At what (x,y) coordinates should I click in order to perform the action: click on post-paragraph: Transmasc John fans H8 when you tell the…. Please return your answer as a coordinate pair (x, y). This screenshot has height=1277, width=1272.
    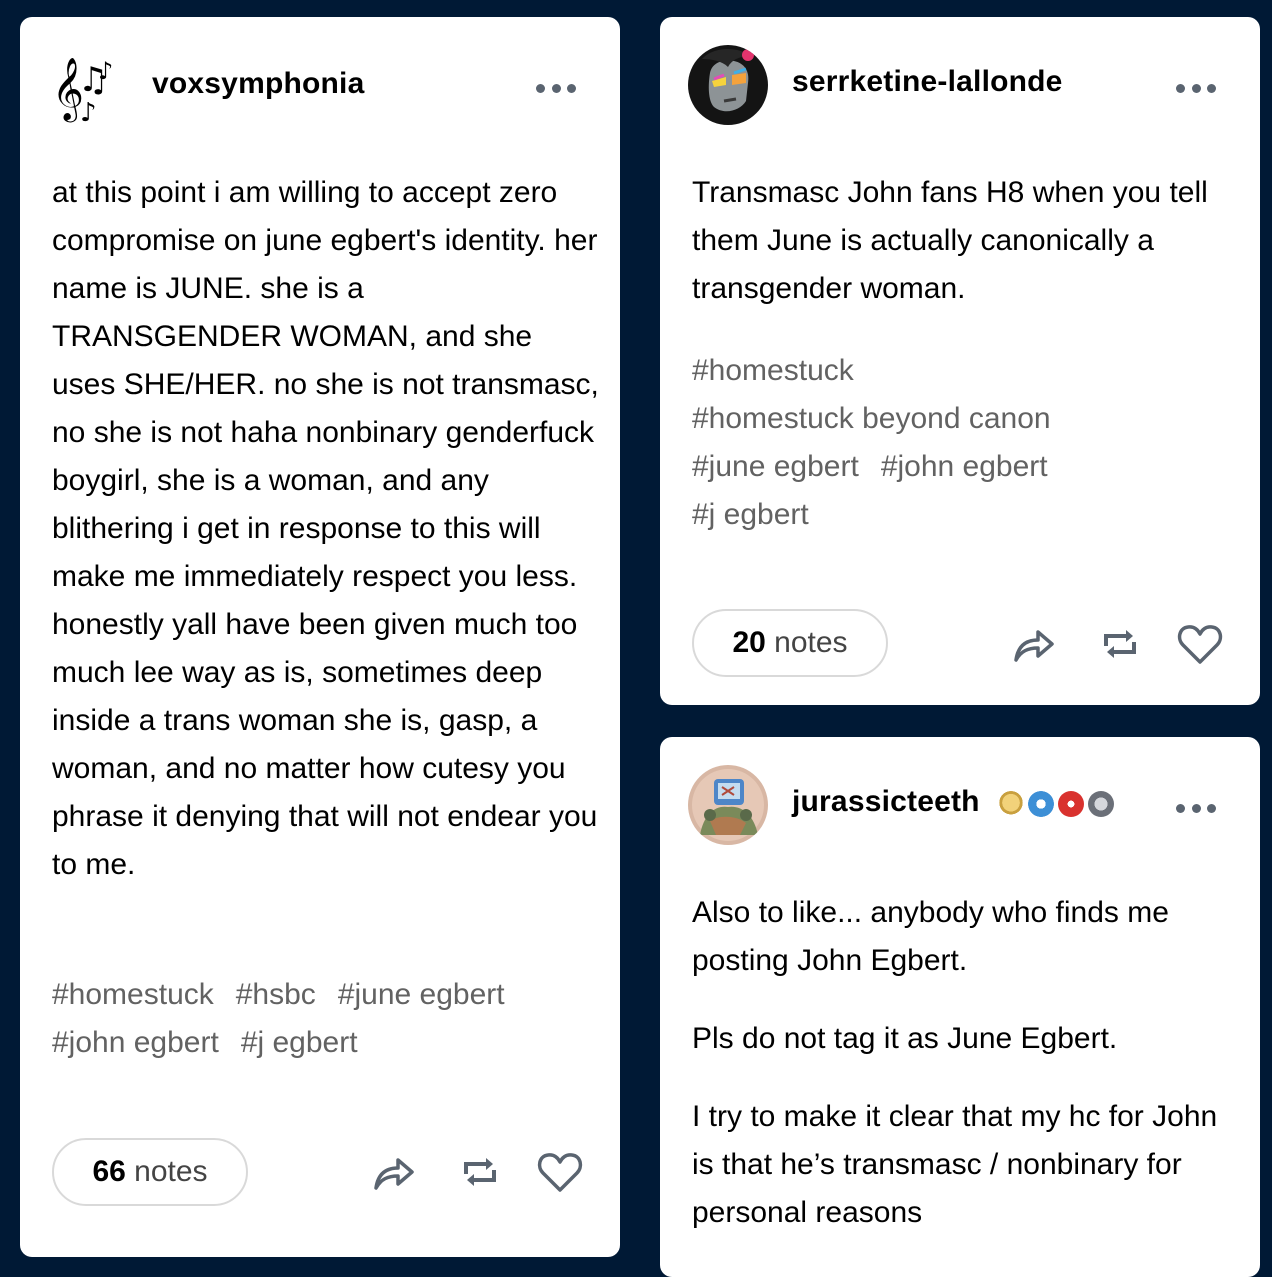
    Looking at the image, I should click on (950, 240).